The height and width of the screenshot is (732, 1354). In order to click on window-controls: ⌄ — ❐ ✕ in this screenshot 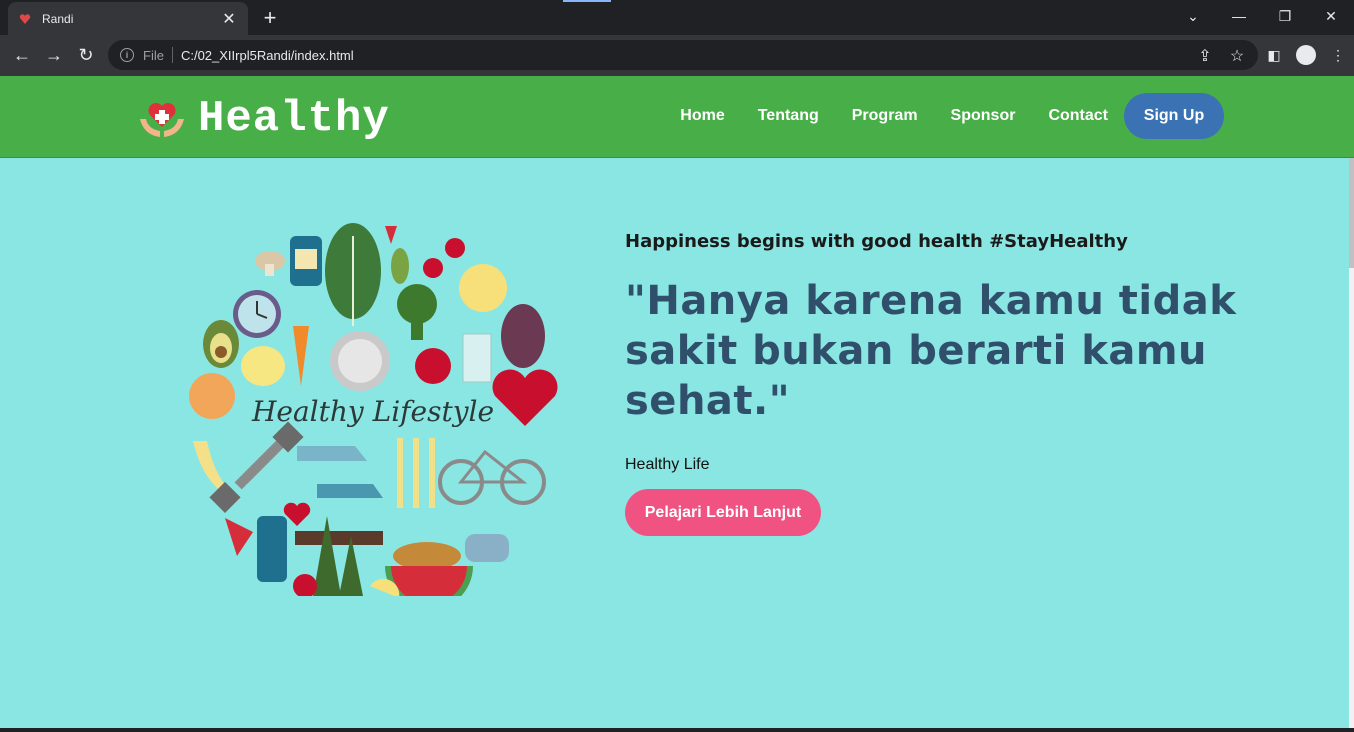, I will do `click(1262, 16)`.